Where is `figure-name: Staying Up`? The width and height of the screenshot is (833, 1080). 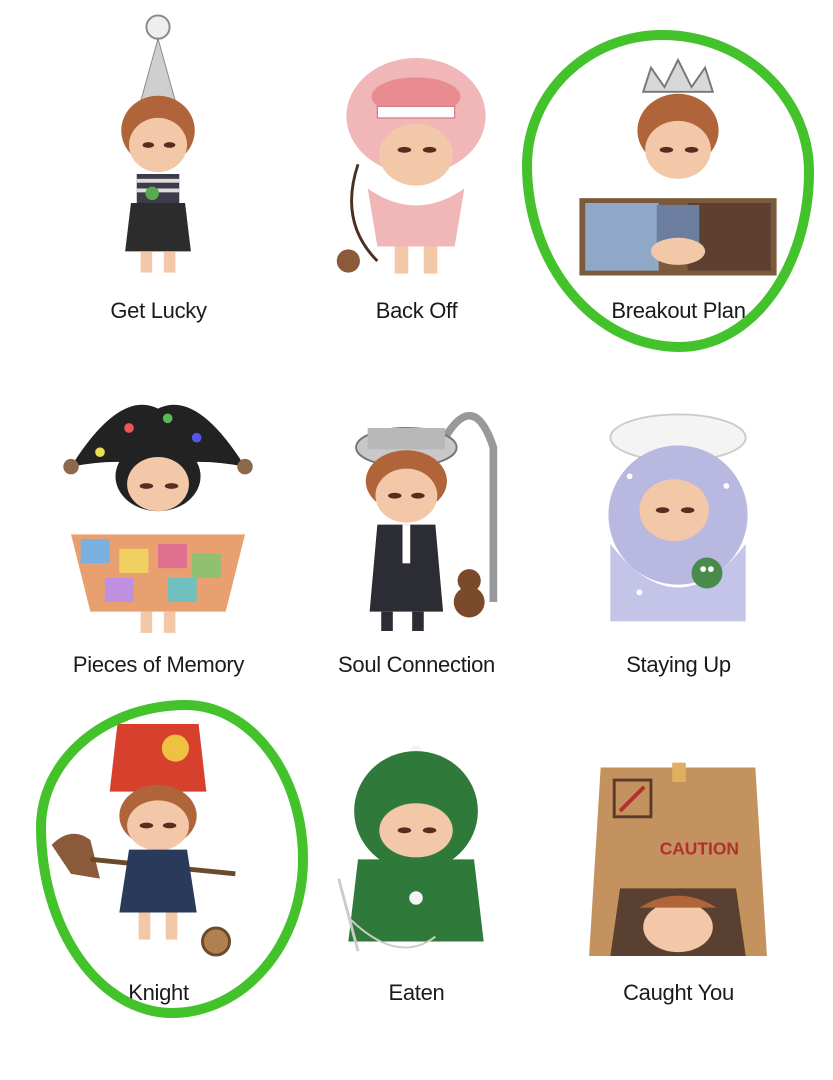 figure-name: Staying Up is located at coordinates (678, 664).